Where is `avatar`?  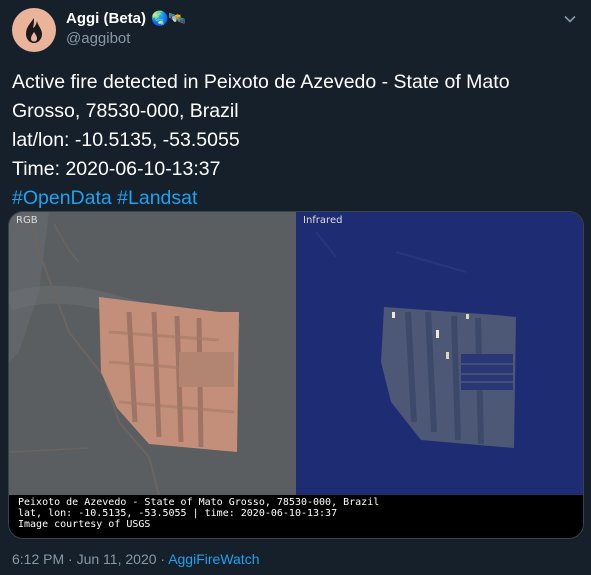 avatar is located at coordinates (34, 30).